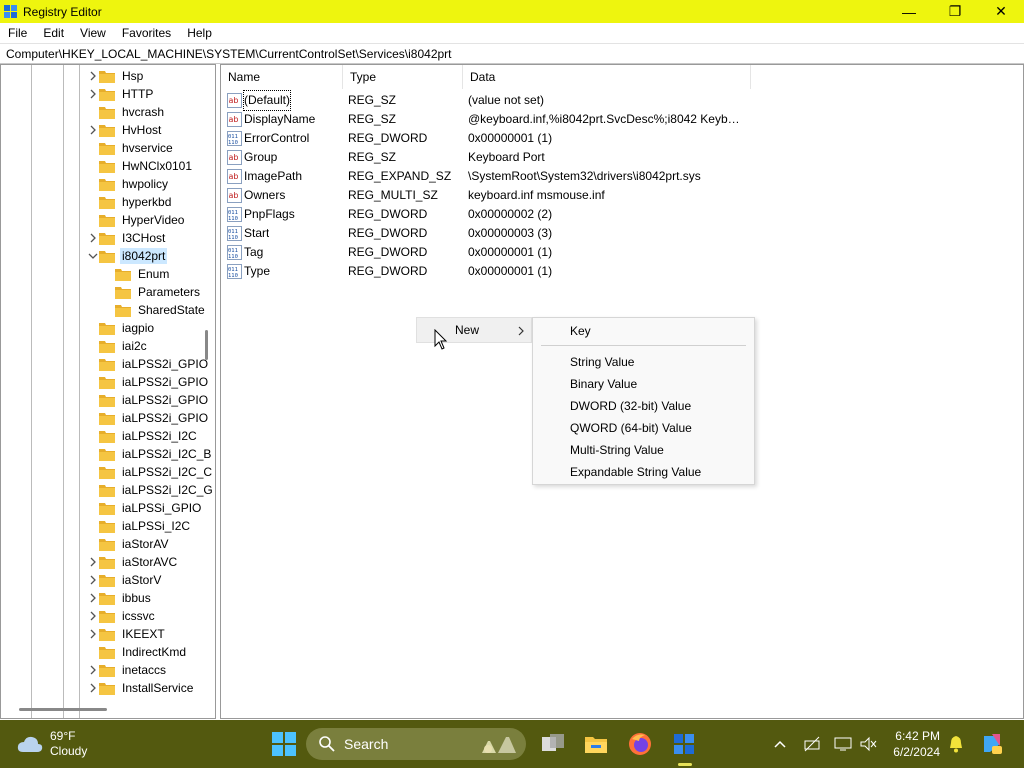 Image resolution: width=1024 pixels, height=768 pixels. What do you see at coordinates (139, 526) in the screenshot?
I see `tree-item: iaLPSSi_I2C` at bounding box center [139, 526].